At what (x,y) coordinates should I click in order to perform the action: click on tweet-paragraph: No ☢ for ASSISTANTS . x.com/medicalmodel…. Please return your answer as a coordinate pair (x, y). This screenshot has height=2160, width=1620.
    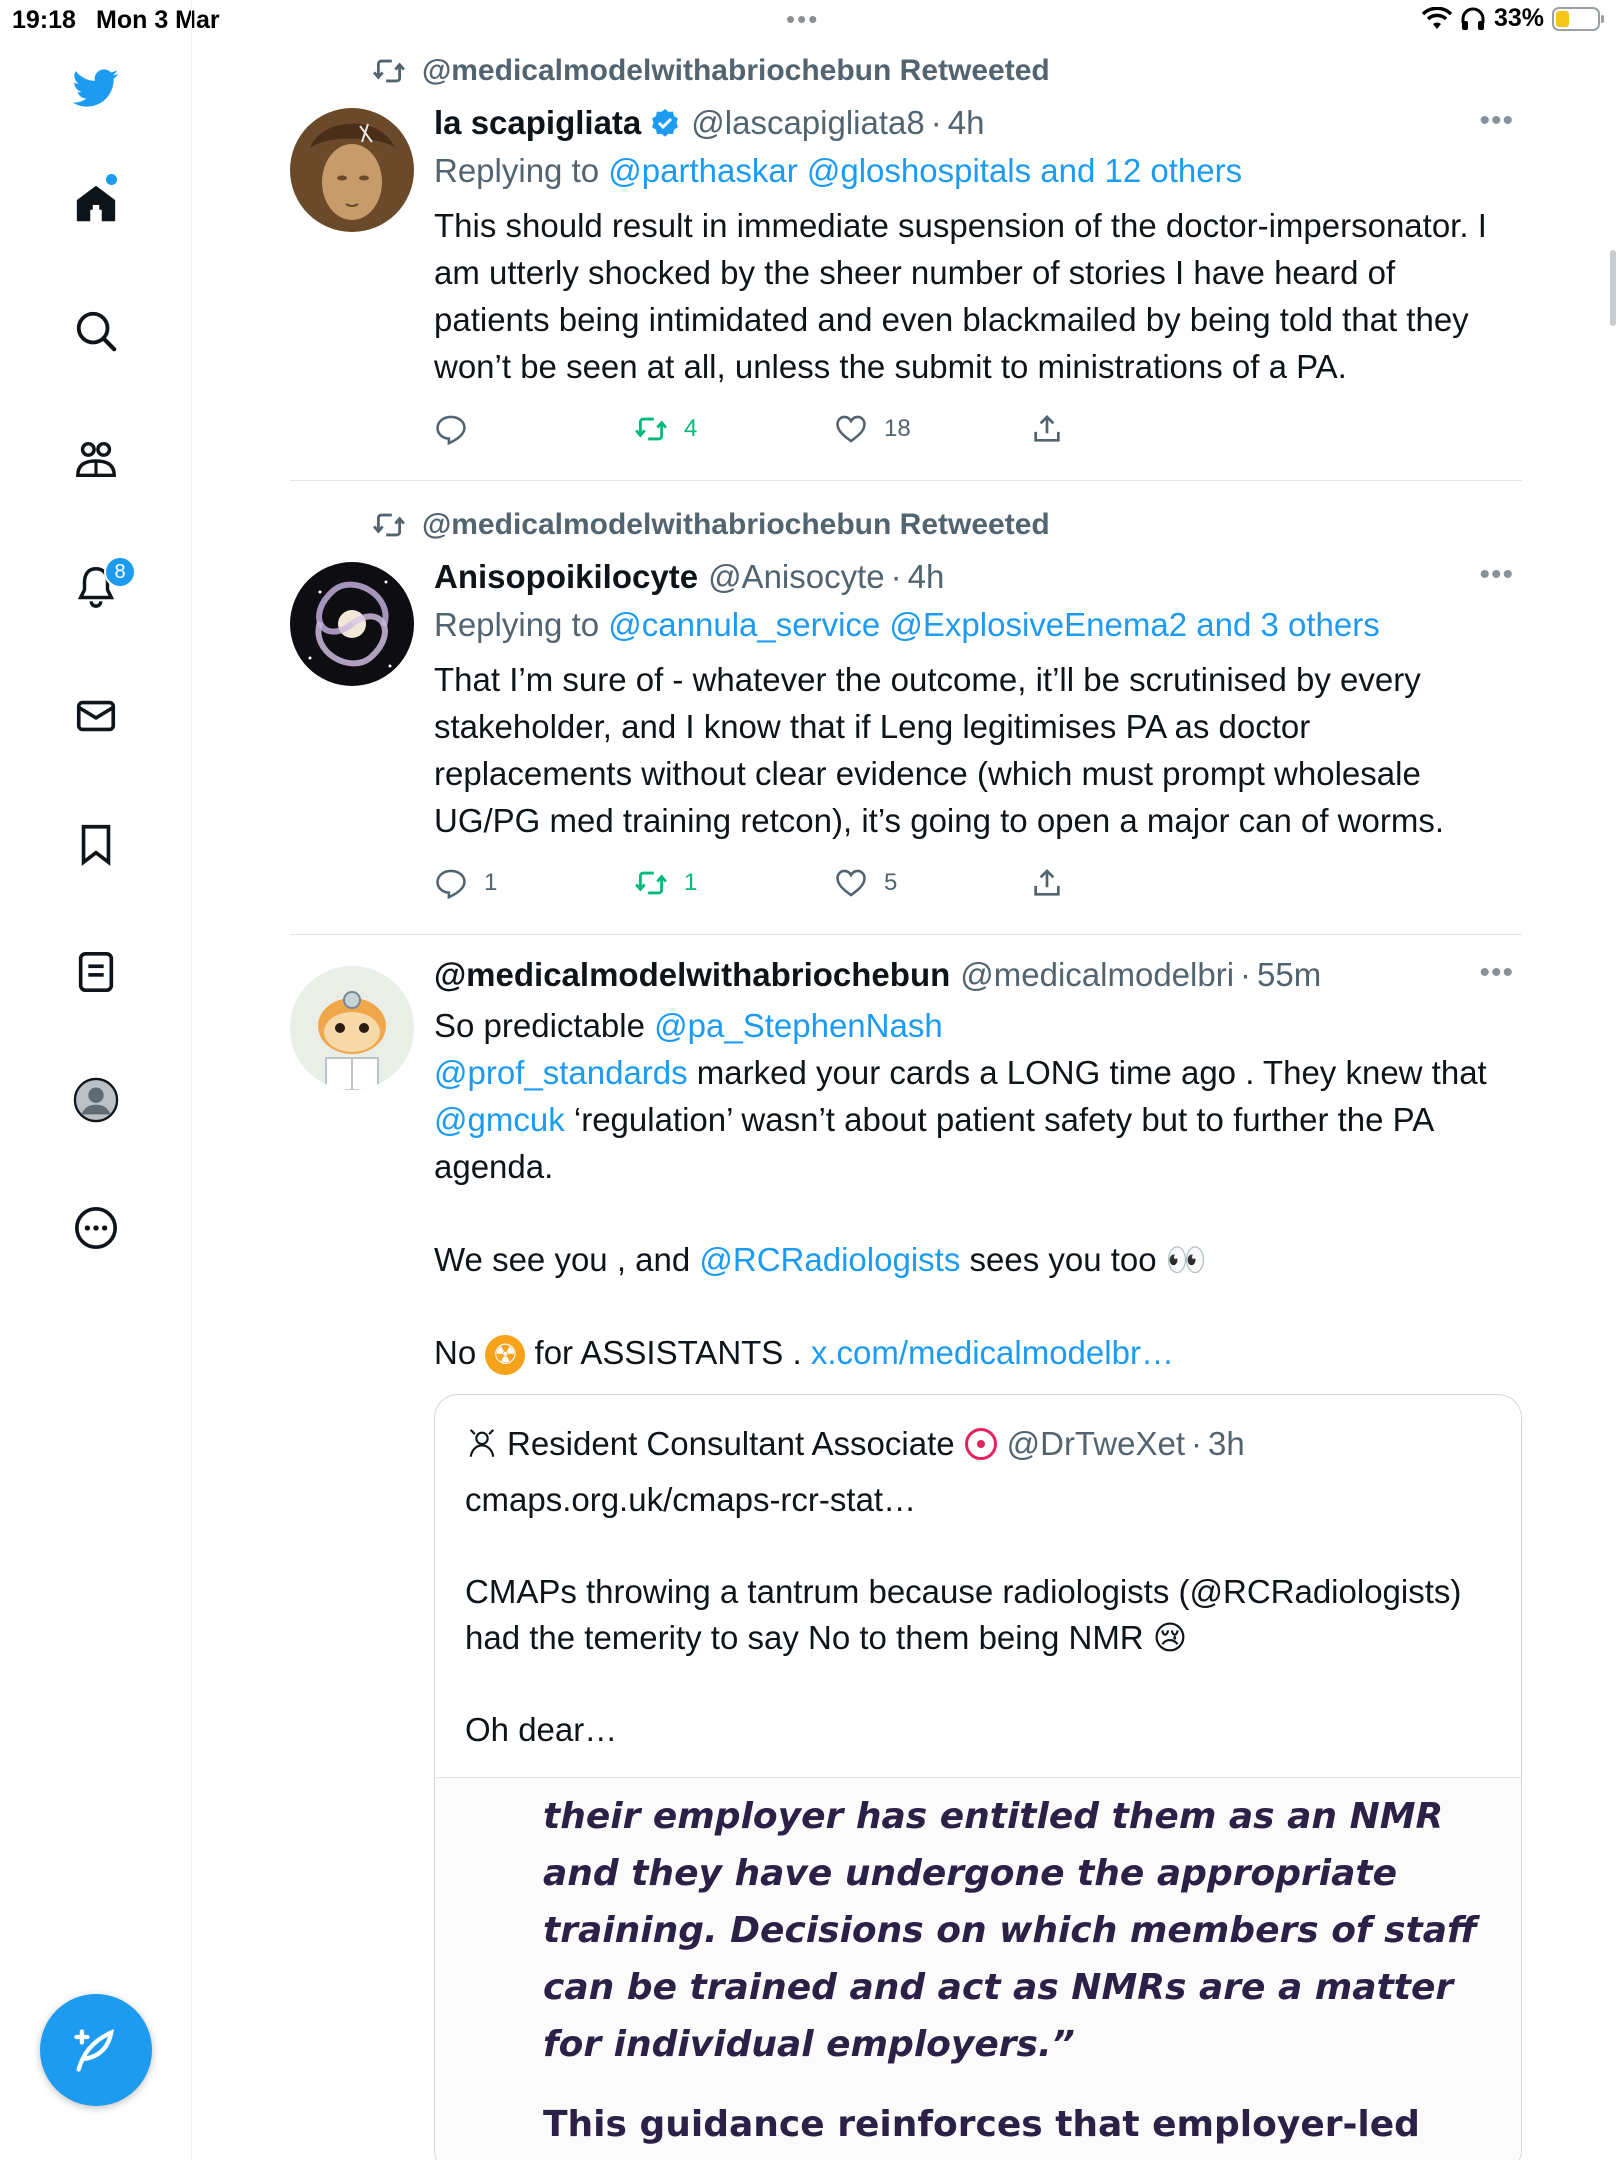
    Looking at the image, I should click on (974, 1352).